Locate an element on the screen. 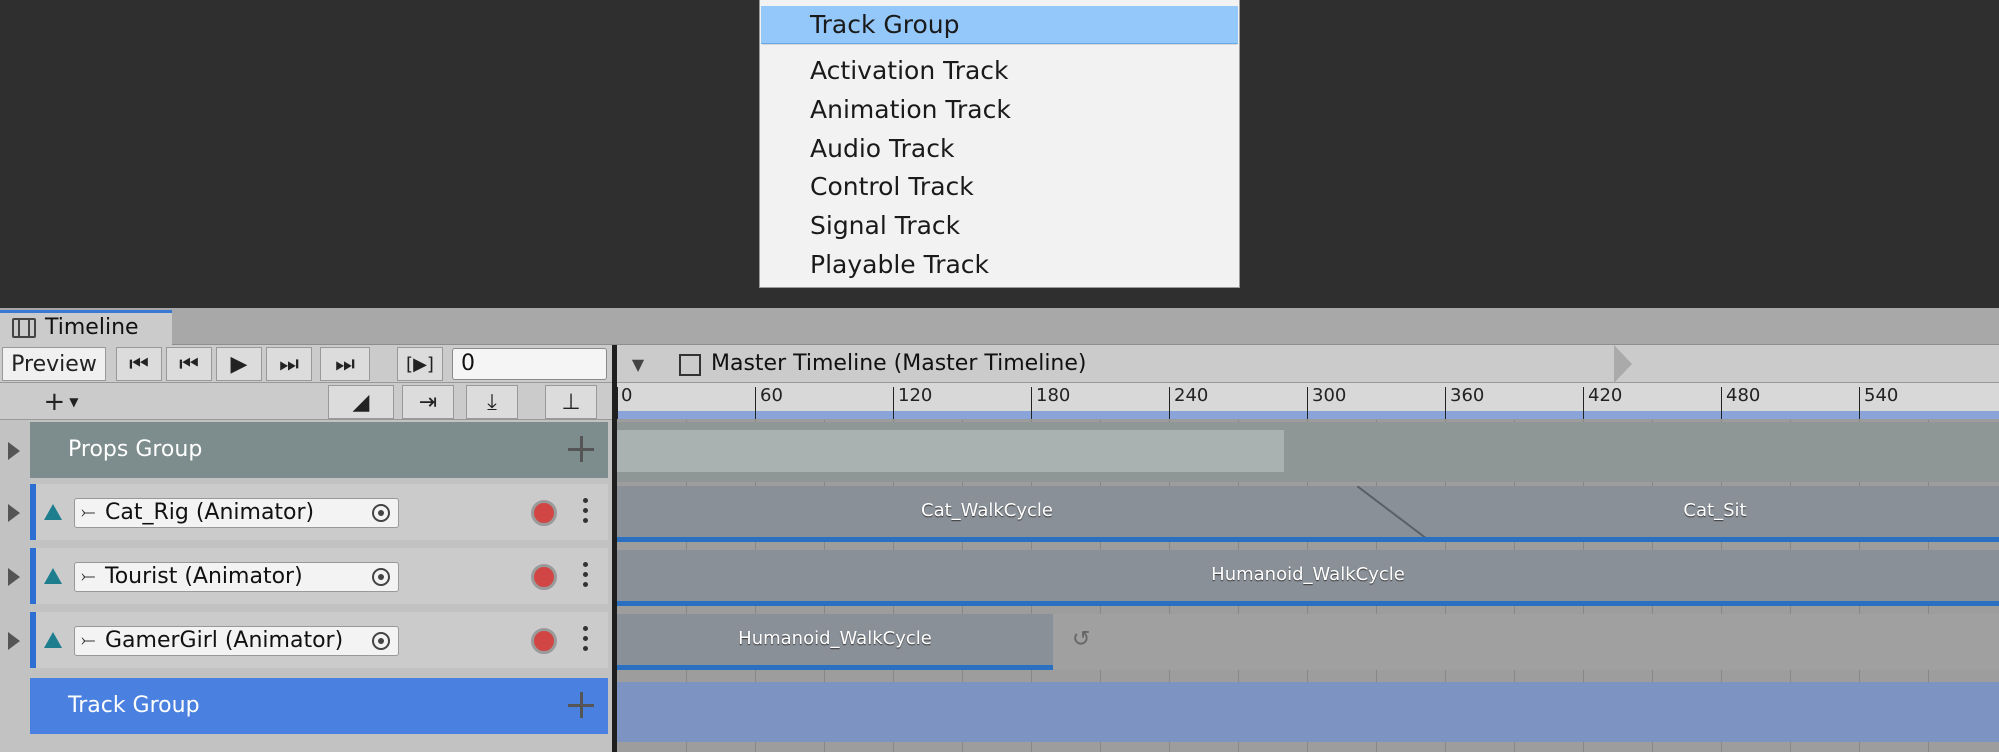 The image size is (1999, 752). add-track-button: + ▼ is located at coordinates (61, 402).